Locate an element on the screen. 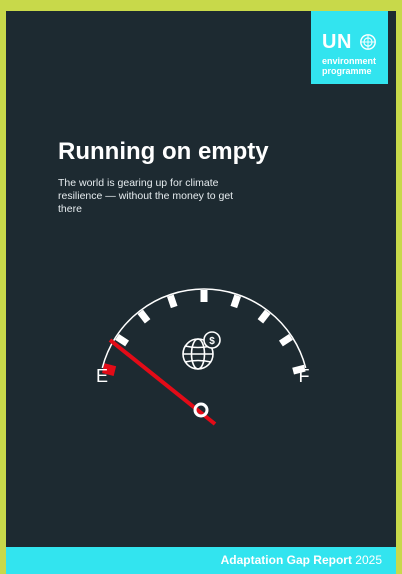  logo-line-environment: environment is located at coordinates (349, 61).